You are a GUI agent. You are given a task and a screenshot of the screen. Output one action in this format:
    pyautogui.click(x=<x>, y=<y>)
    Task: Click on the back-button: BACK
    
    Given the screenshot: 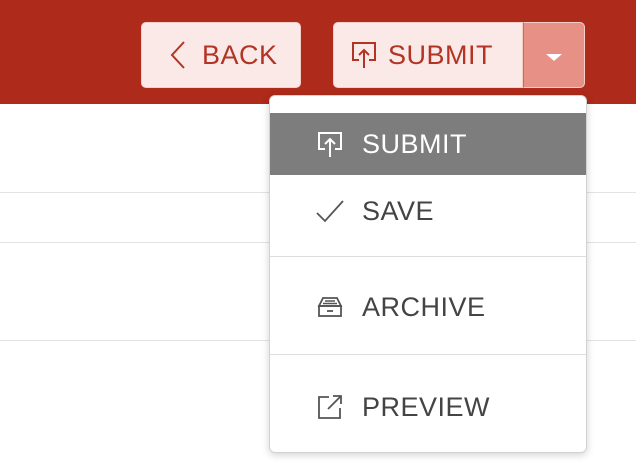 What is the action you would take?
    pyautogui.click(x=221, y=55)
    